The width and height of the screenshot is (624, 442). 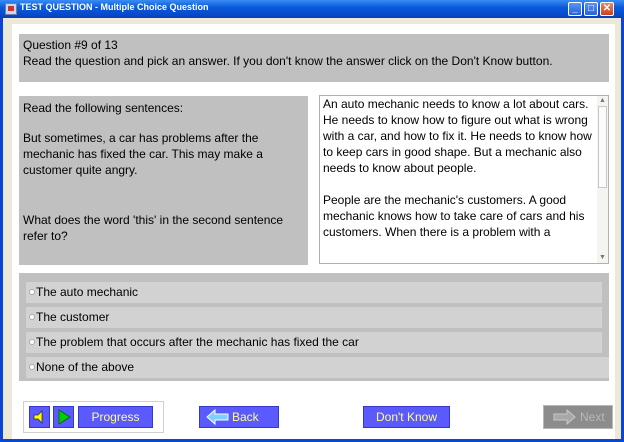 I want to click on app-icon, so click(x=11, y=9).